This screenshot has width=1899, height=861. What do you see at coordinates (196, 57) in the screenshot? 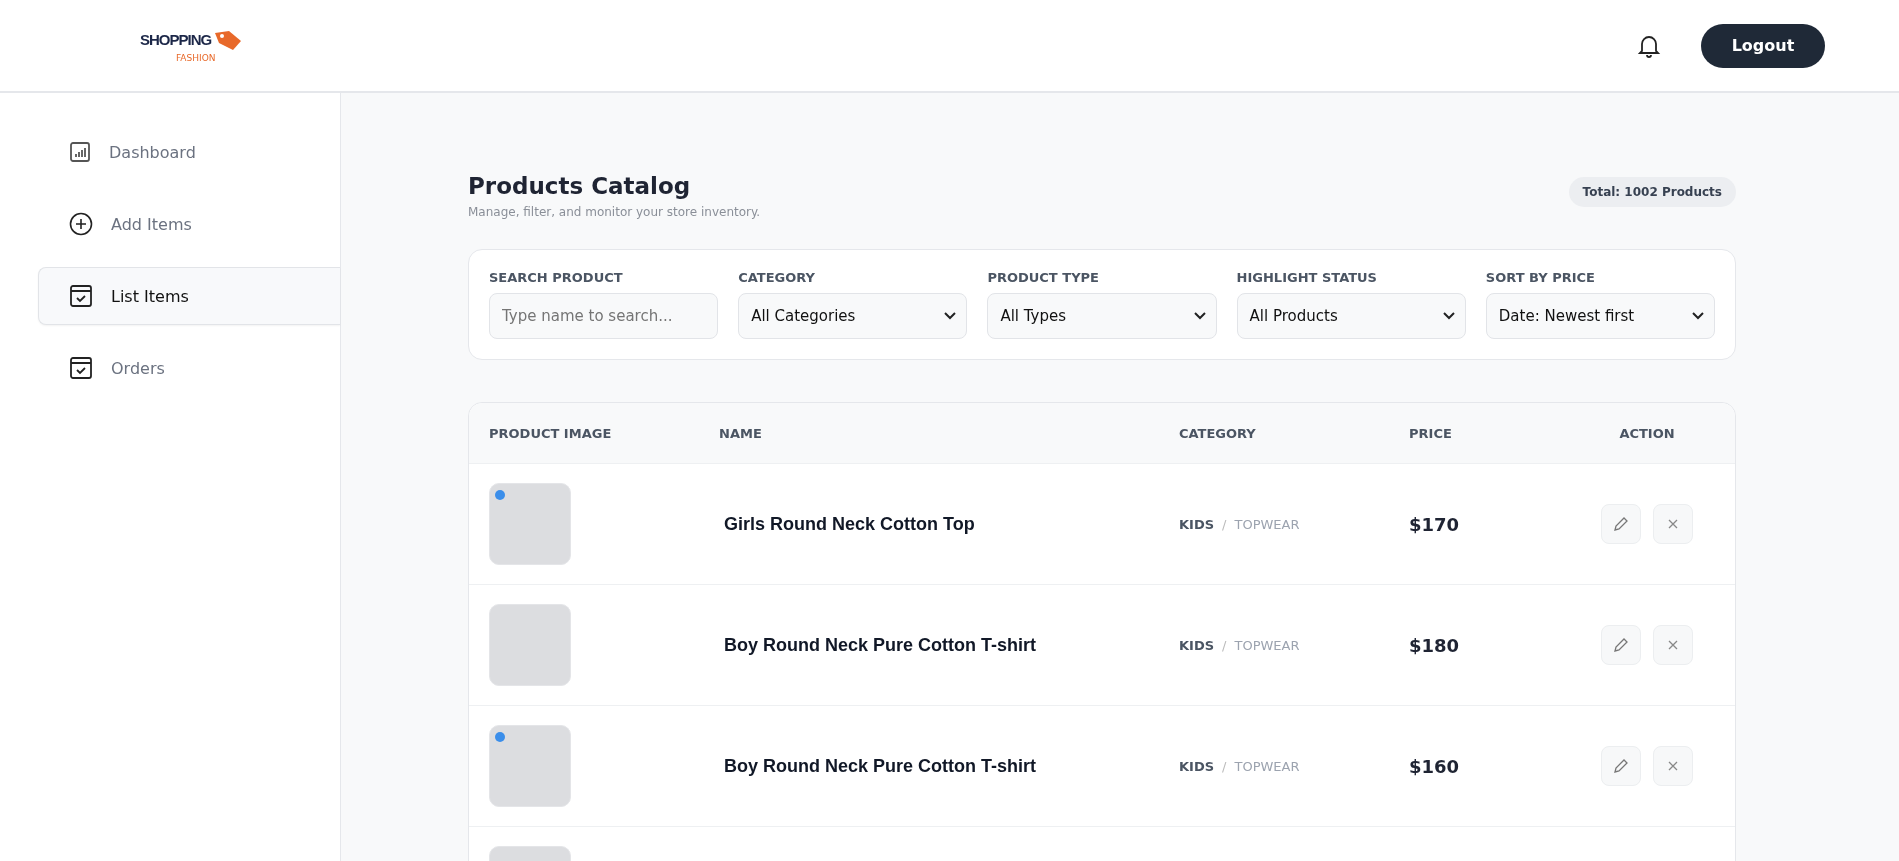
I see `logo-tagline: FASHION` at bounding box center [196, 57].